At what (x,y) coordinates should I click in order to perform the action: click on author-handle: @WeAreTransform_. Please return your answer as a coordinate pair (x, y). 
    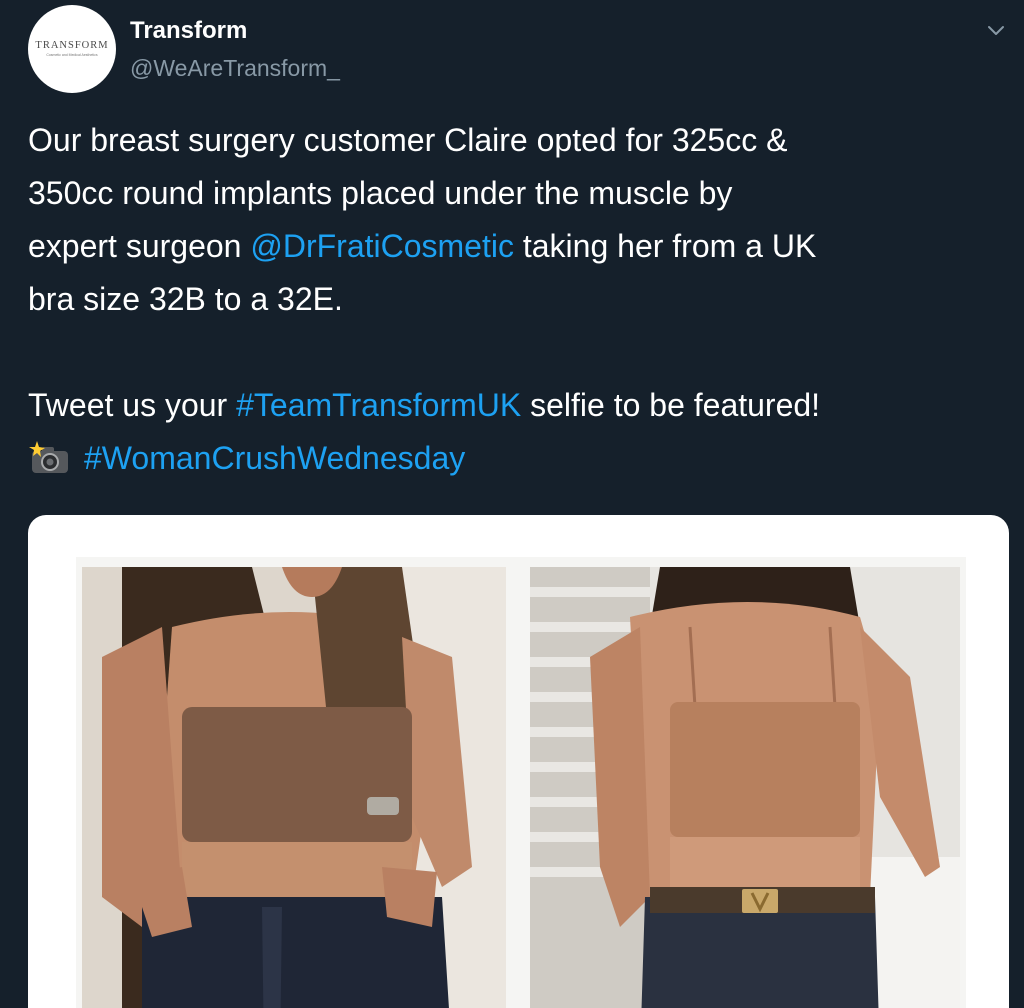
    Looking at the image, I should click on (235, 68).